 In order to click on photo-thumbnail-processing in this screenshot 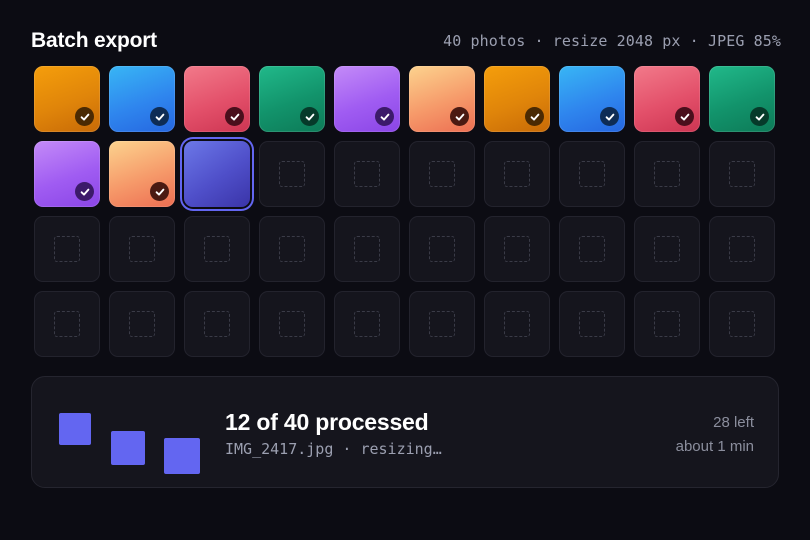, I will do `click(217, 174)`.